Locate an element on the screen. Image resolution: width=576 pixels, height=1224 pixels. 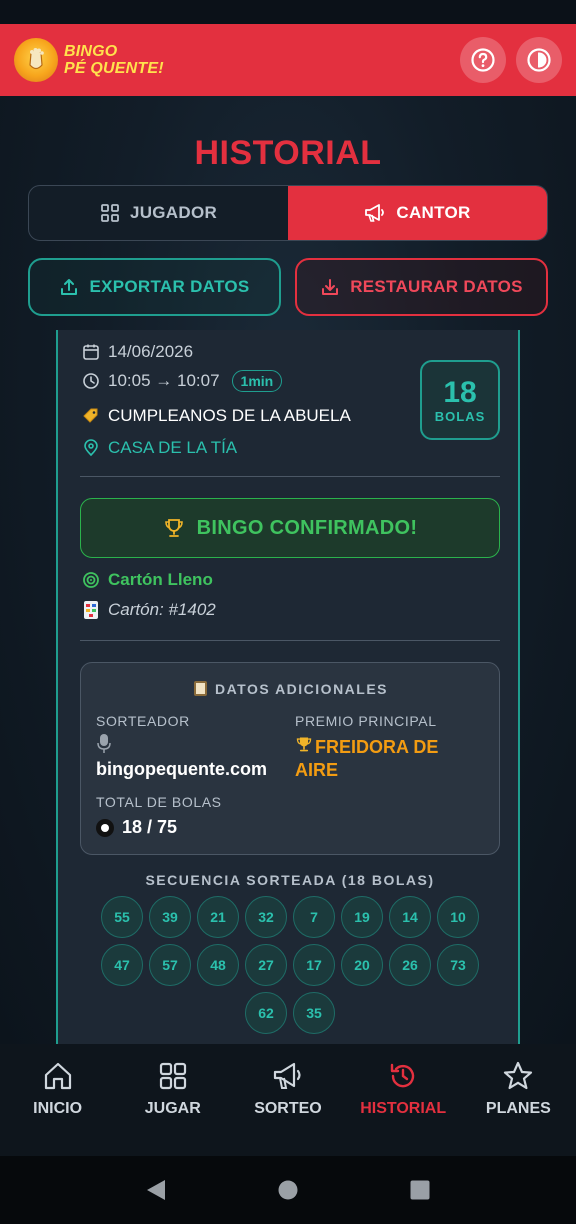
nav-historial: HISTORIAL is located at coordinates (403, 1089).